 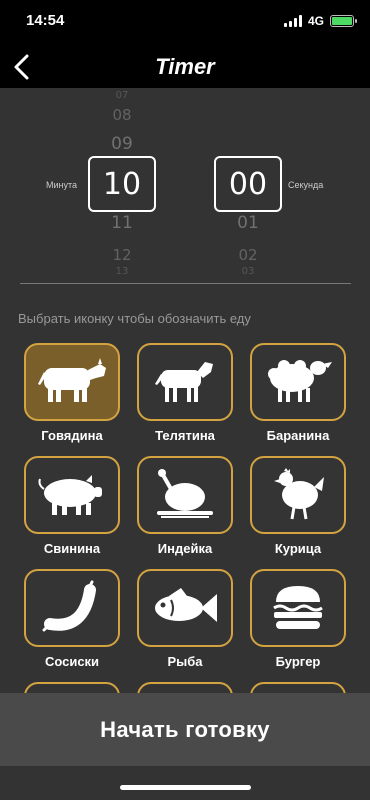 What do you see at coordinates (122, 115) in the screenshot?
I see `wheel-number: 08` at bounding box center [122, 115].